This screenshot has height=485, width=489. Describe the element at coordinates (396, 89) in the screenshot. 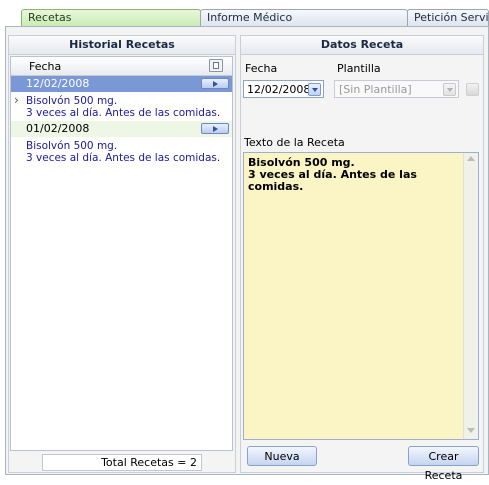

I see `plantilla-select: [Sin Plantilla]` at that location.